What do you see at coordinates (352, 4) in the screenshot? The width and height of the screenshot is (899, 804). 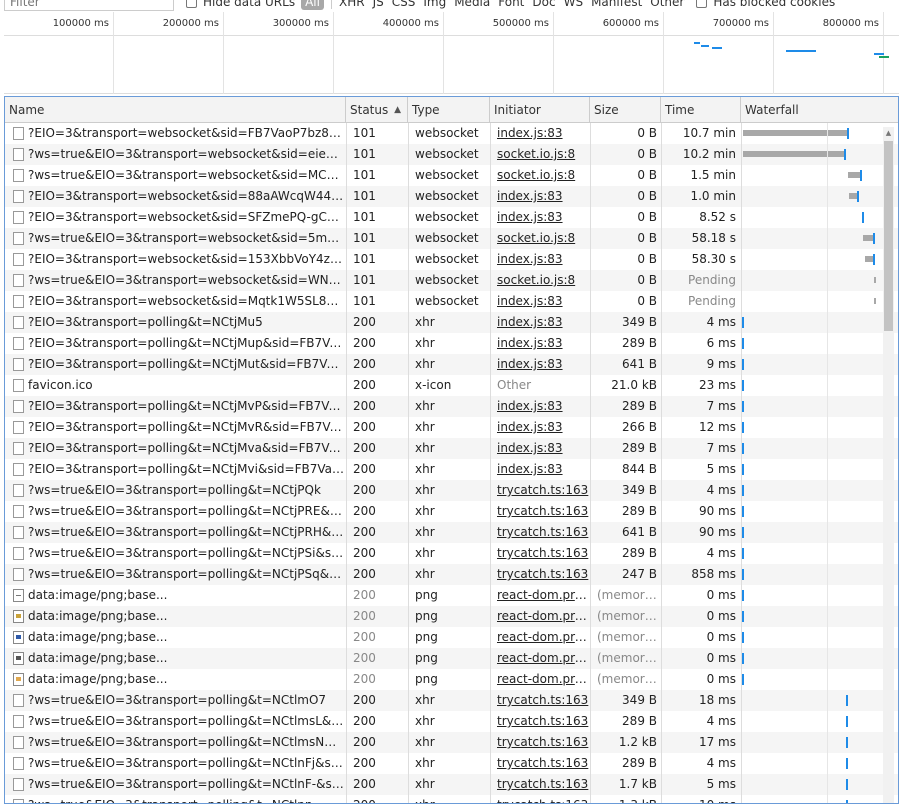 I see `filter-type-xhr: XHR` at bounding box center [352, 4].